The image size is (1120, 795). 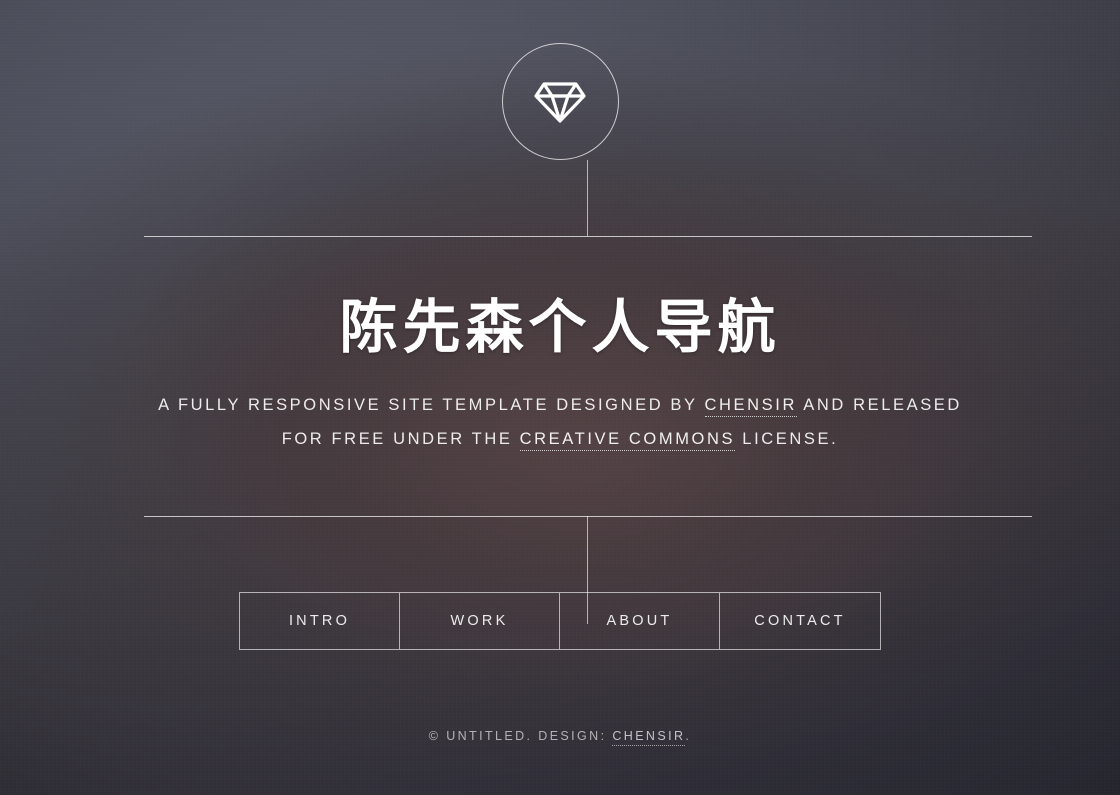 I want to click on logo-circle, so click(x=560, y=101).